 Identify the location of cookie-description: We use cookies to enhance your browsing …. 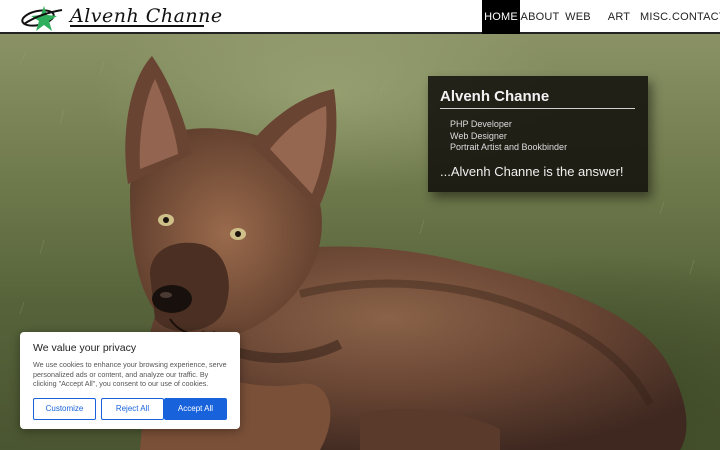
(130, 374).